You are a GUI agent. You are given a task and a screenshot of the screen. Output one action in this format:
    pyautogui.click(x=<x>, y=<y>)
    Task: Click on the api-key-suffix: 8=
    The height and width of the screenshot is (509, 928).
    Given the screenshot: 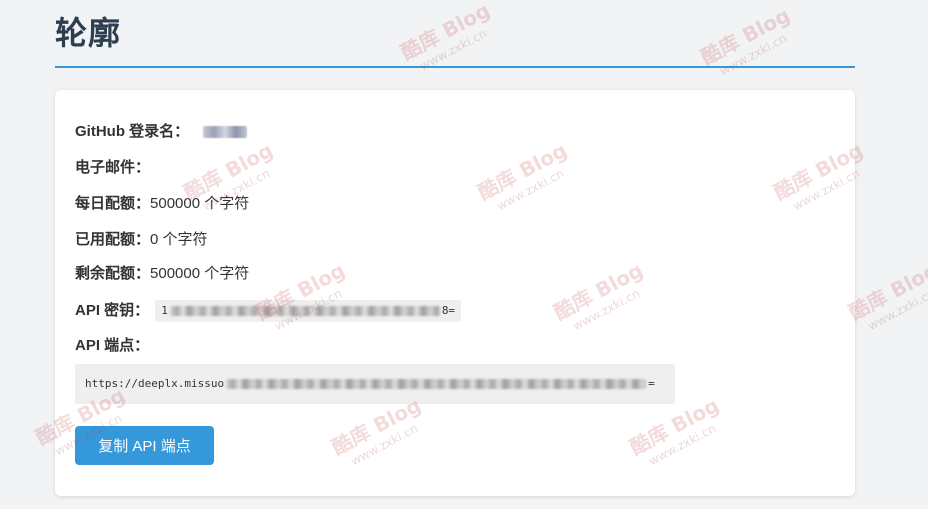 What is the action you would take?
    pyautogui.click(x=448, y=310)
    